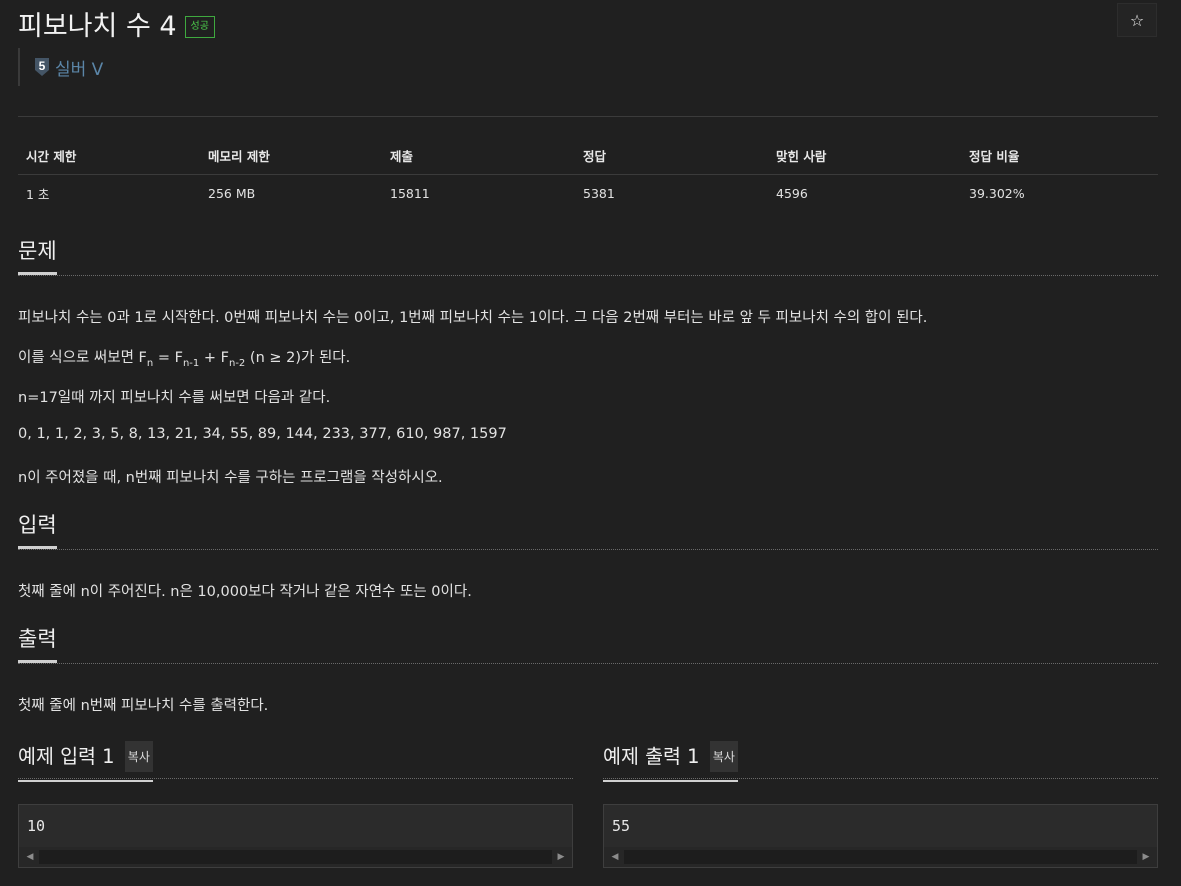 The width and height of the screenshot is (1181, 886). What do you see at coordinates (199, 26) in the screenshot?
I see `result-badge: 성공` at bounding box center [199, 26].